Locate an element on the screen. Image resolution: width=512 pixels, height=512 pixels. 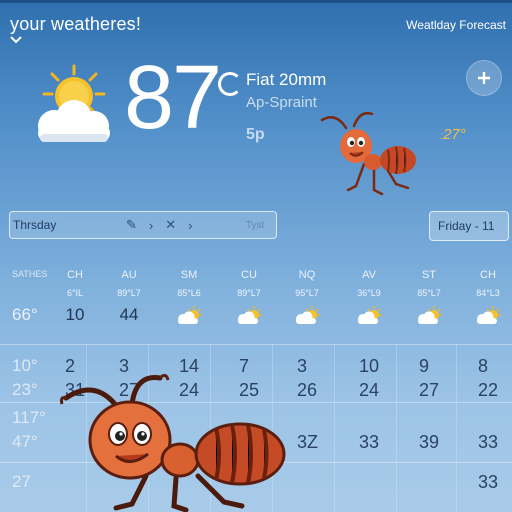
table-cell: 10 is located at coordinates (369, 366).